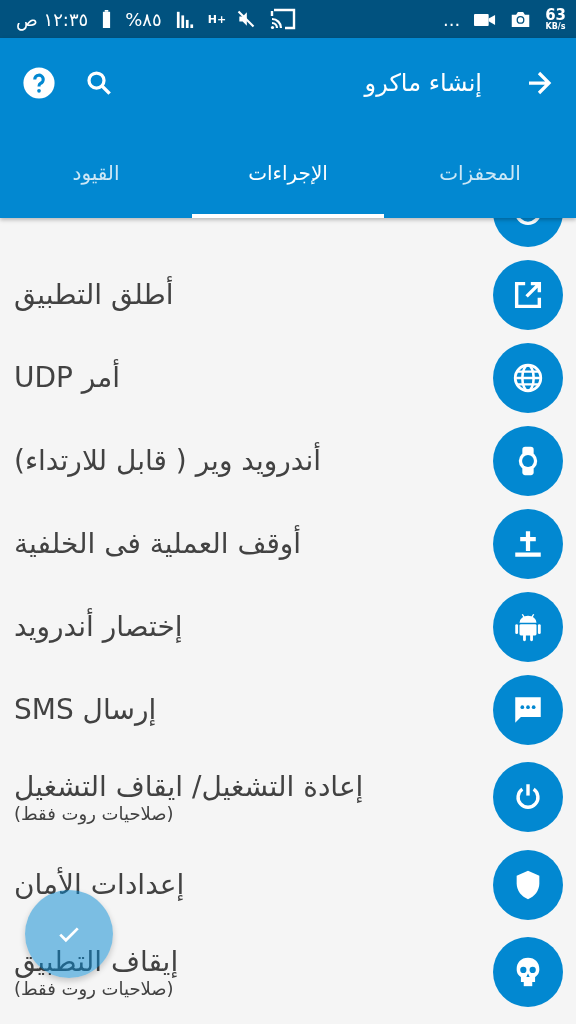  Describe the element at coordinates (288, 626) in the screenshot. I see `action-item: إختصار أندرويد` at that location.